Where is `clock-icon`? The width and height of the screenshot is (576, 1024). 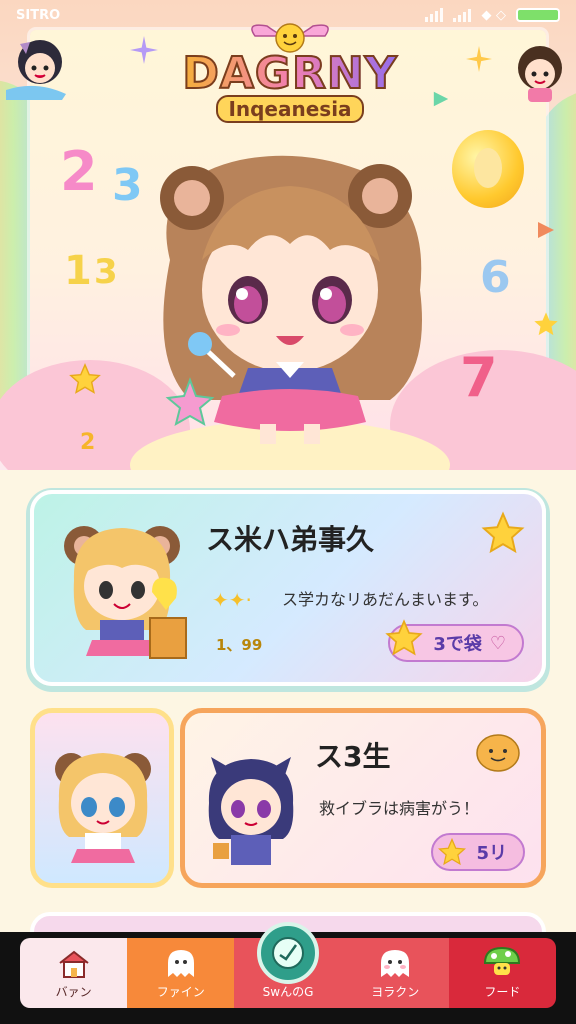 clock-icon is located at coordinates (288, 953).